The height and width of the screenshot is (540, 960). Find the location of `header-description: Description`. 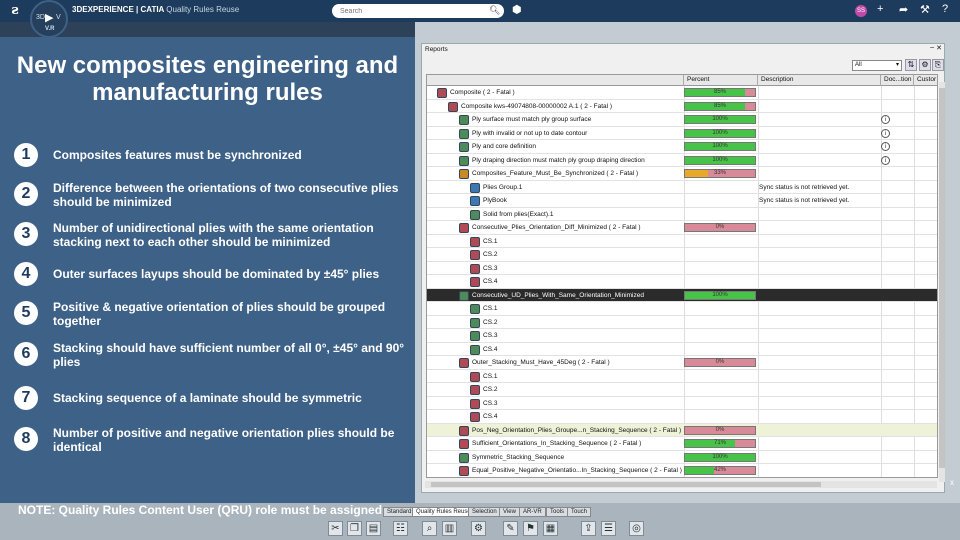

header-description: Description is located at coordinates (819, 80).